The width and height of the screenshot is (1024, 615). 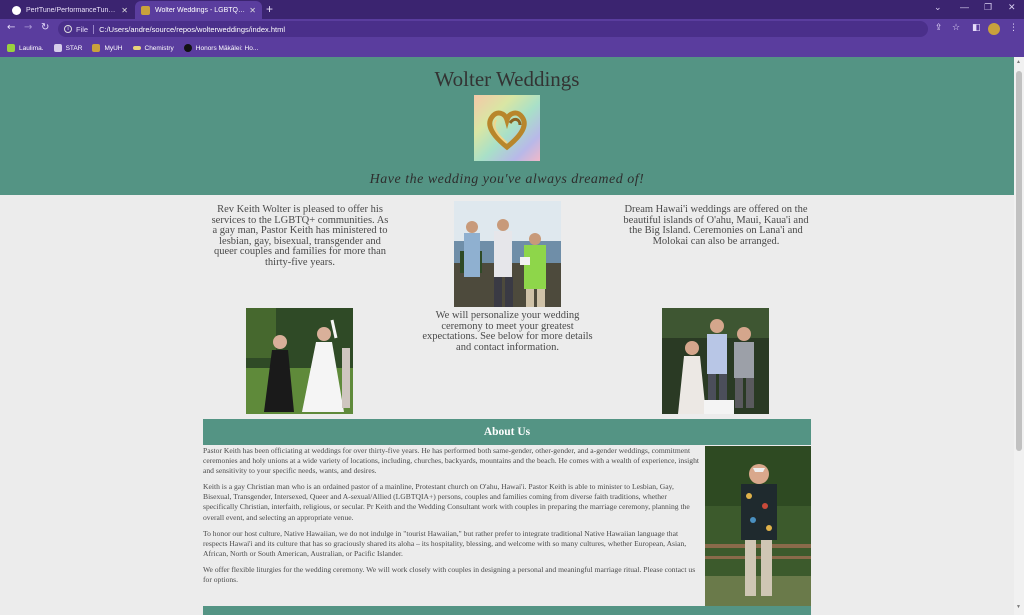 I want to click on profile-avatar, so click(x=994, y=29).